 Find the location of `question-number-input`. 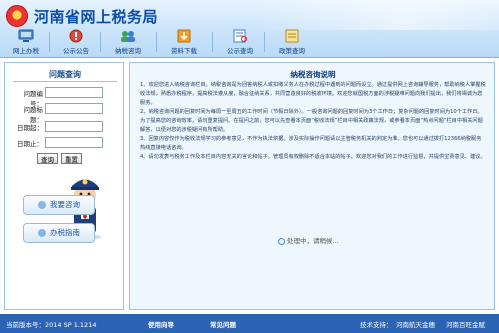

question-number-input is located at coordinates (74, 92).